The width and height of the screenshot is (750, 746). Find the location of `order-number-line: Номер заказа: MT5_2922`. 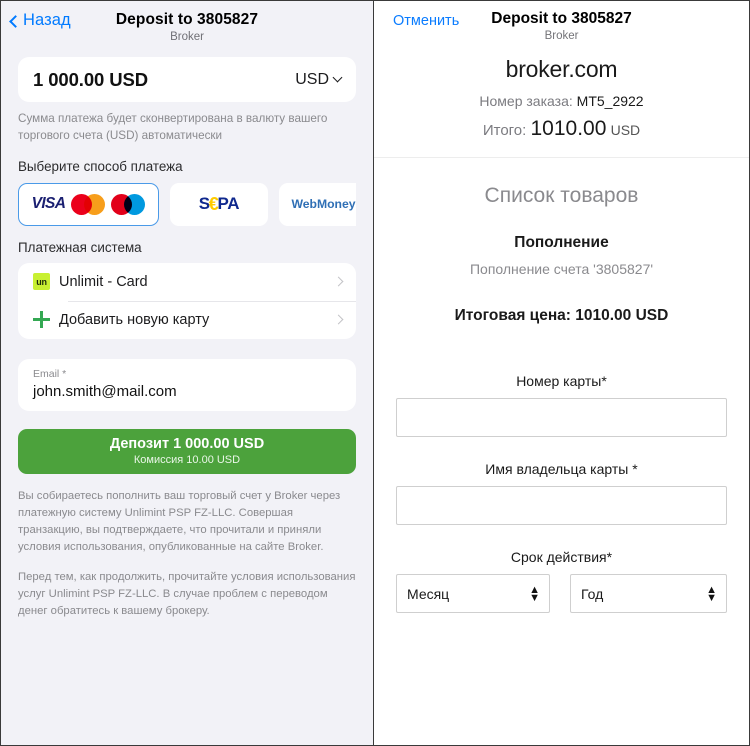

order-number-line: Номер заказа: MT5_2922 is located at coordinates (561, 101).